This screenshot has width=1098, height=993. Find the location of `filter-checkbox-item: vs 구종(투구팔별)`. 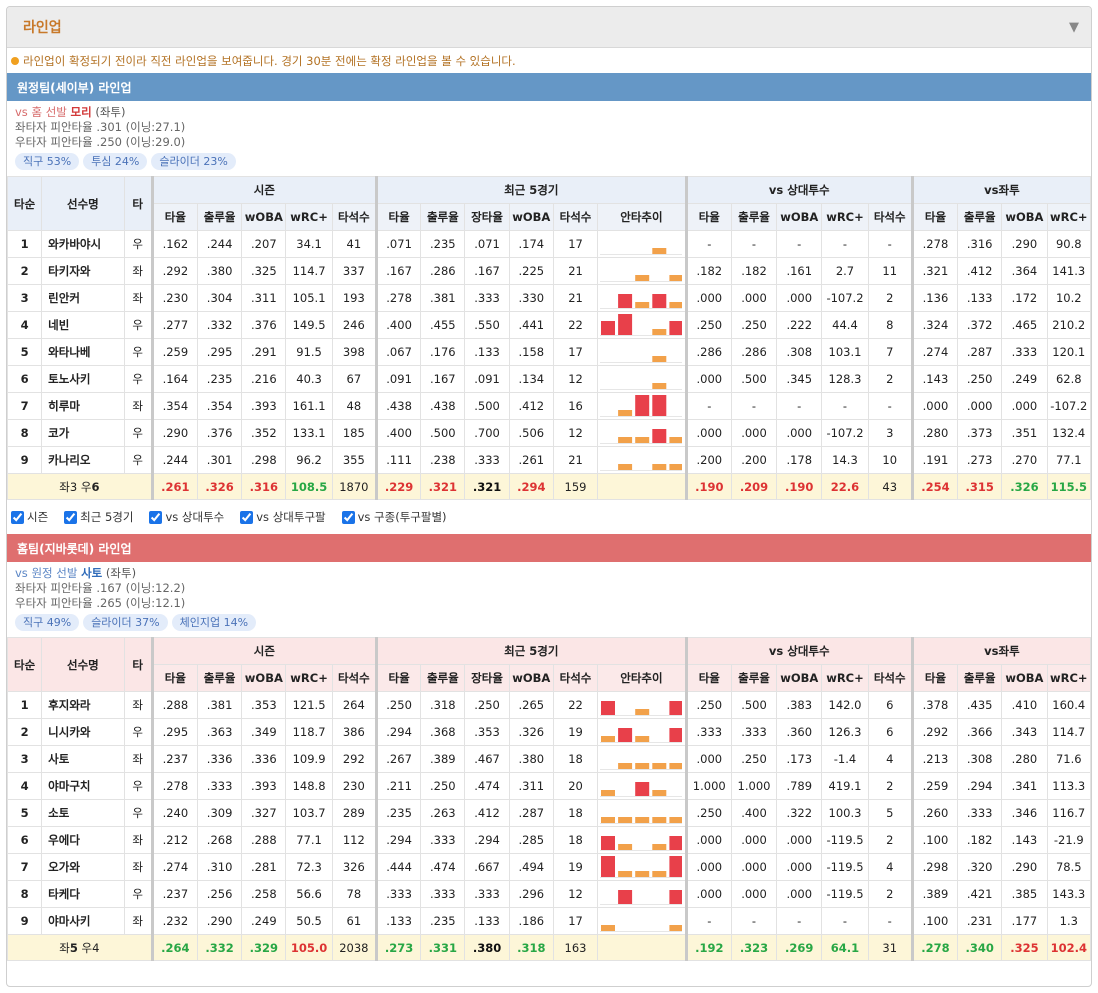

filter-checkbox-item: vs 구종(투구팔별) is located at coordinates (394, 517).